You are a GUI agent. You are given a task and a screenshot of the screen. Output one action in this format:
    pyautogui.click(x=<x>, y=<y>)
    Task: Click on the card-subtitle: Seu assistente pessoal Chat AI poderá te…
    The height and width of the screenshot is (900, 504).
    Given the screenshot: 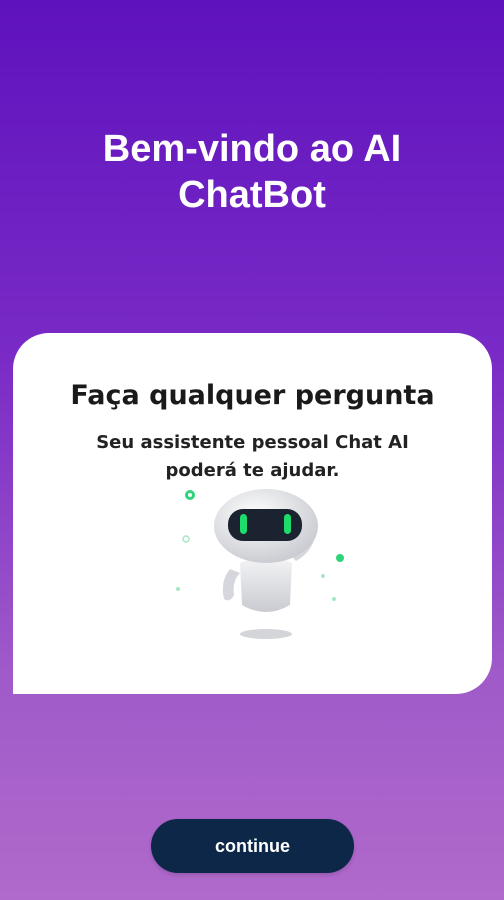 What is the action you would take?
    pyautogui.click(x=252, y=457)
    